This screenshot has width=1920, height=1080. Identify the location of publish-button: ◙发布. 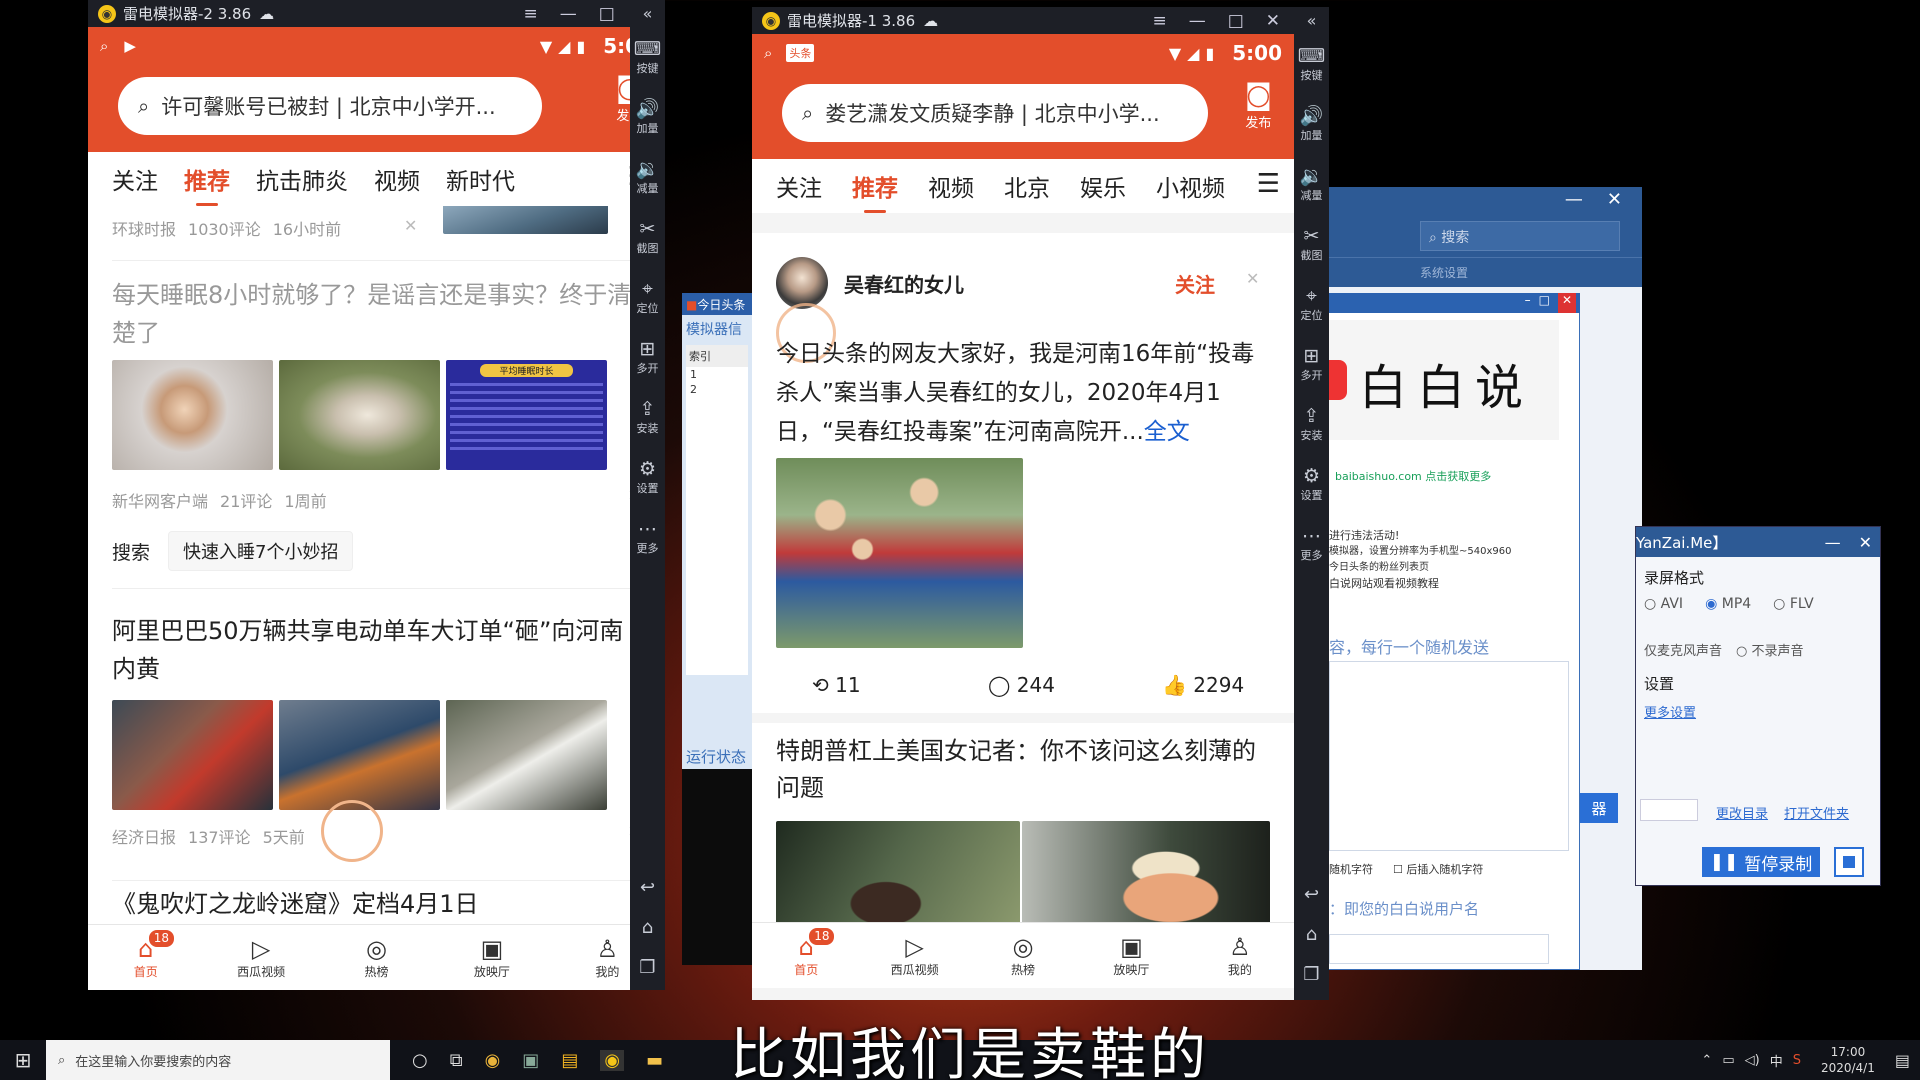
(1258, 104).